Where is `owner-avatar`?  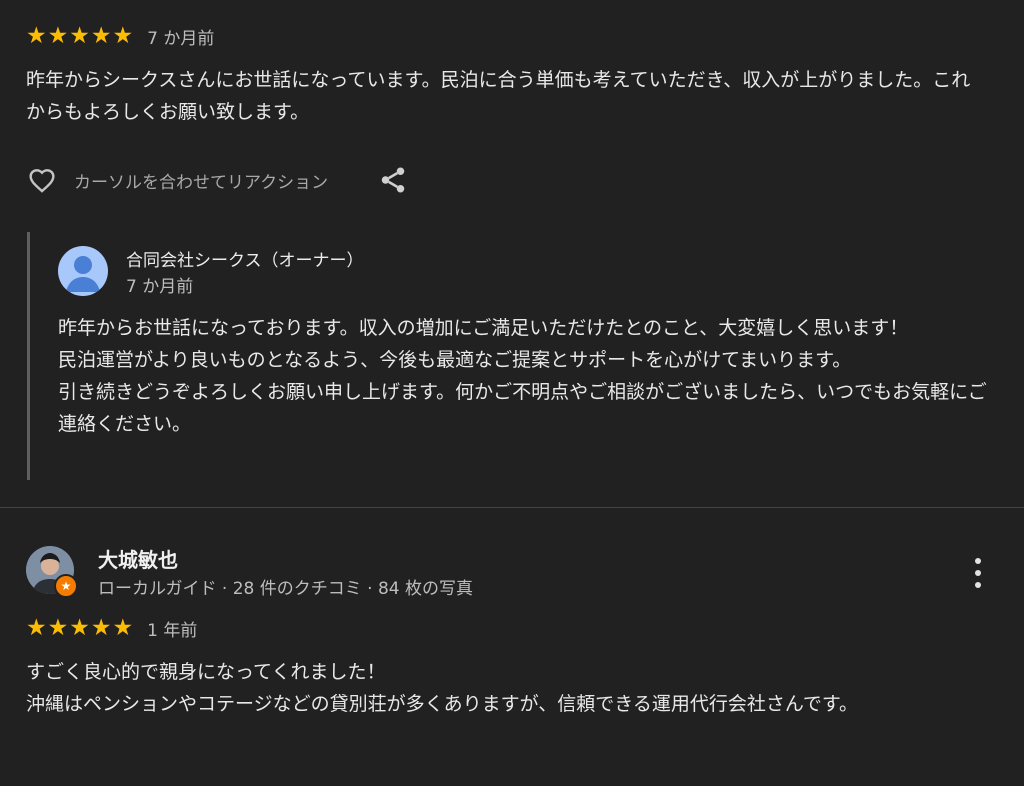
owner-avatar is located at coordinates (83, 271).